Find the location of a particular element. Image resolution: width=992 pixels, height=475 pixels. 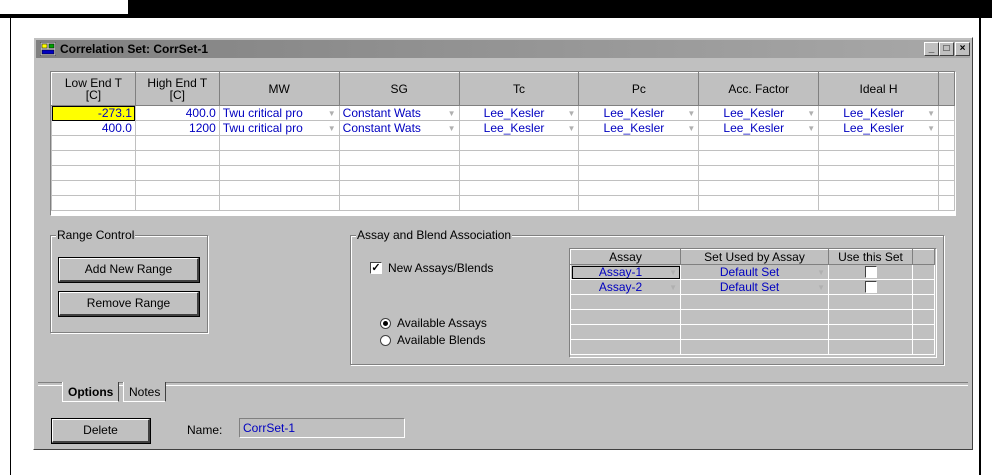

maximize-button: □ is located at coordinates (946, 49).